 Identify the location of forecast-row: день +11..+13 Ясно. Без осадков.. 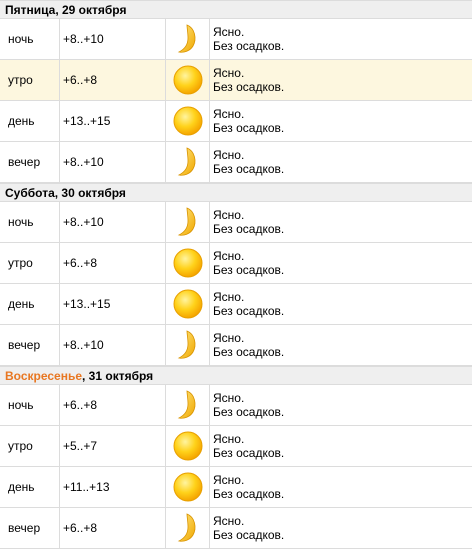
(236, 487).